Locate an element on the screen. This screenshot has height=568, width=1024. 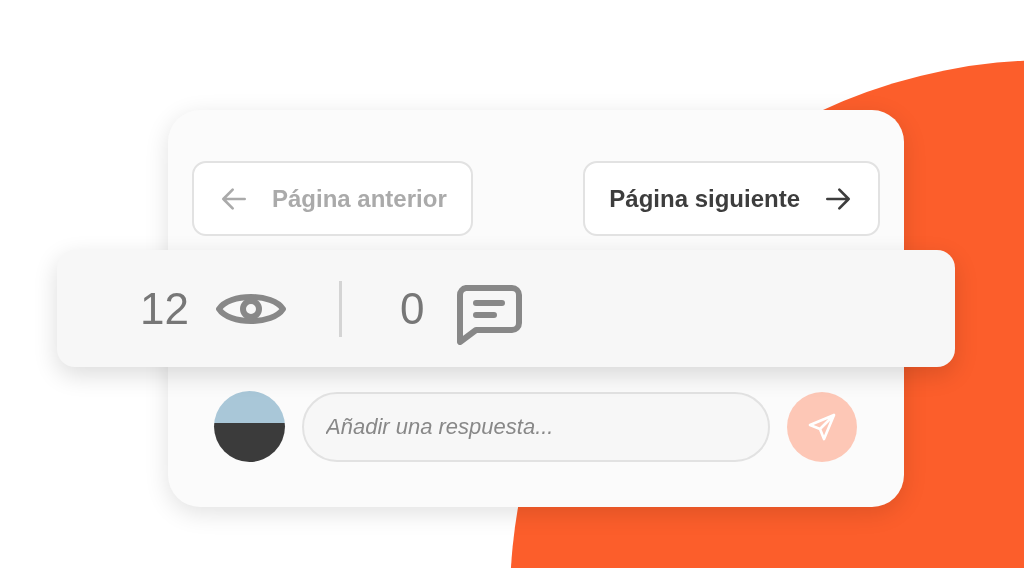
next-page-button: Página siguiente is located at coordinates (731, 198).